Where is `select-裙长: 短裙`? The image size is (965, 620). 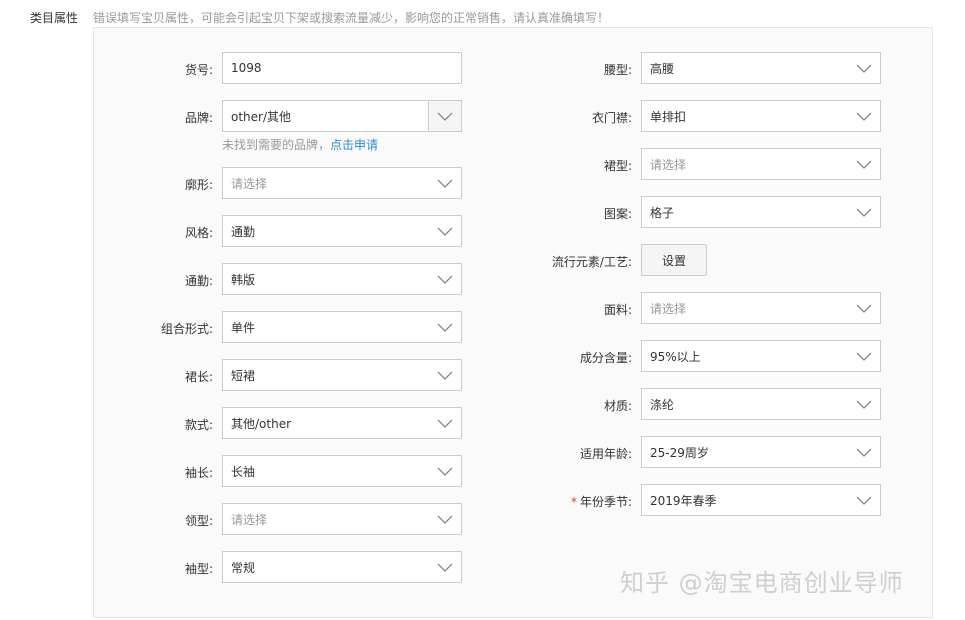 select-裙长: 短裙 is located at coordinates (342, 375).